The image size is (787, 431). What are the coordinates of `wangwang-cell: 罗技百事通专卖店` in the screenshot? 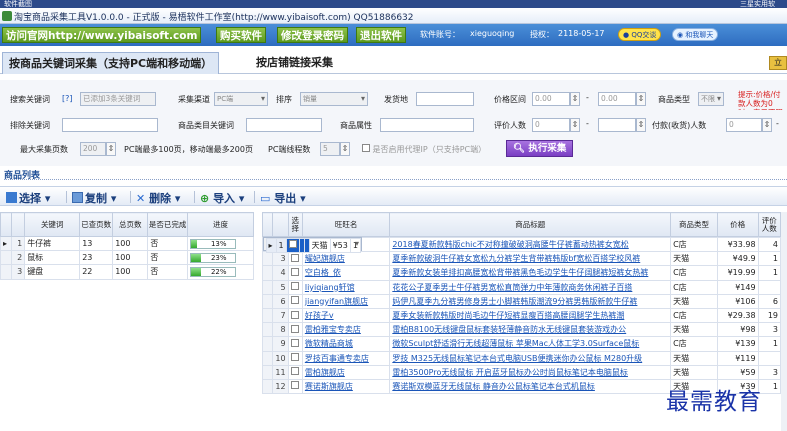 It's located at (346, 358).